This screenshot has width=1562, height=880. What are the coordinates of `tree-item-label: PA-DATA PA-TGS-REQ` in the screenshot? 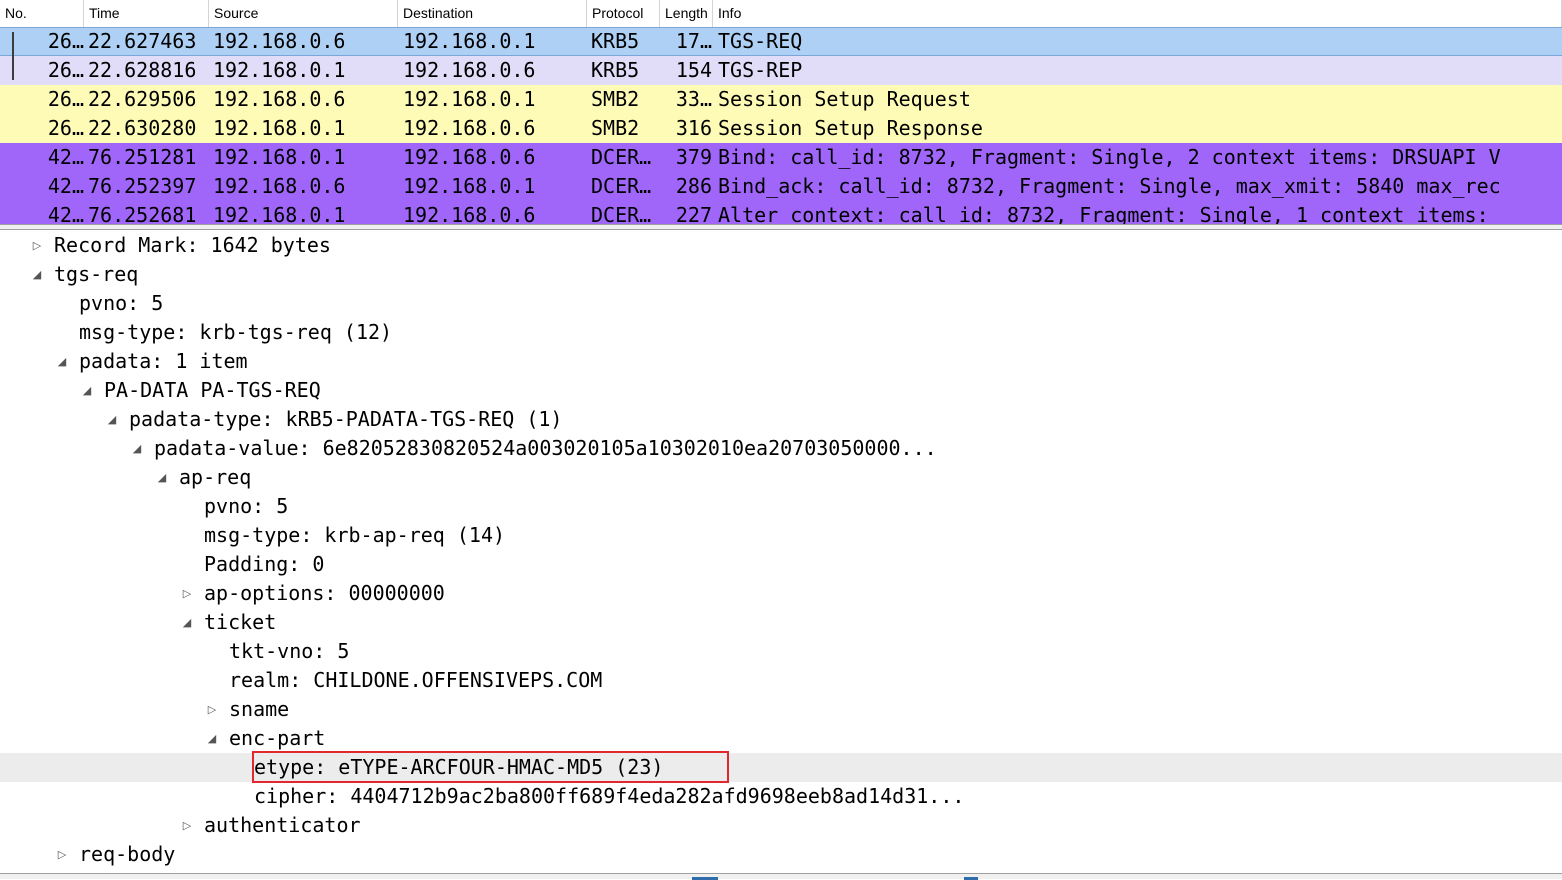 It's located at (212, 390).